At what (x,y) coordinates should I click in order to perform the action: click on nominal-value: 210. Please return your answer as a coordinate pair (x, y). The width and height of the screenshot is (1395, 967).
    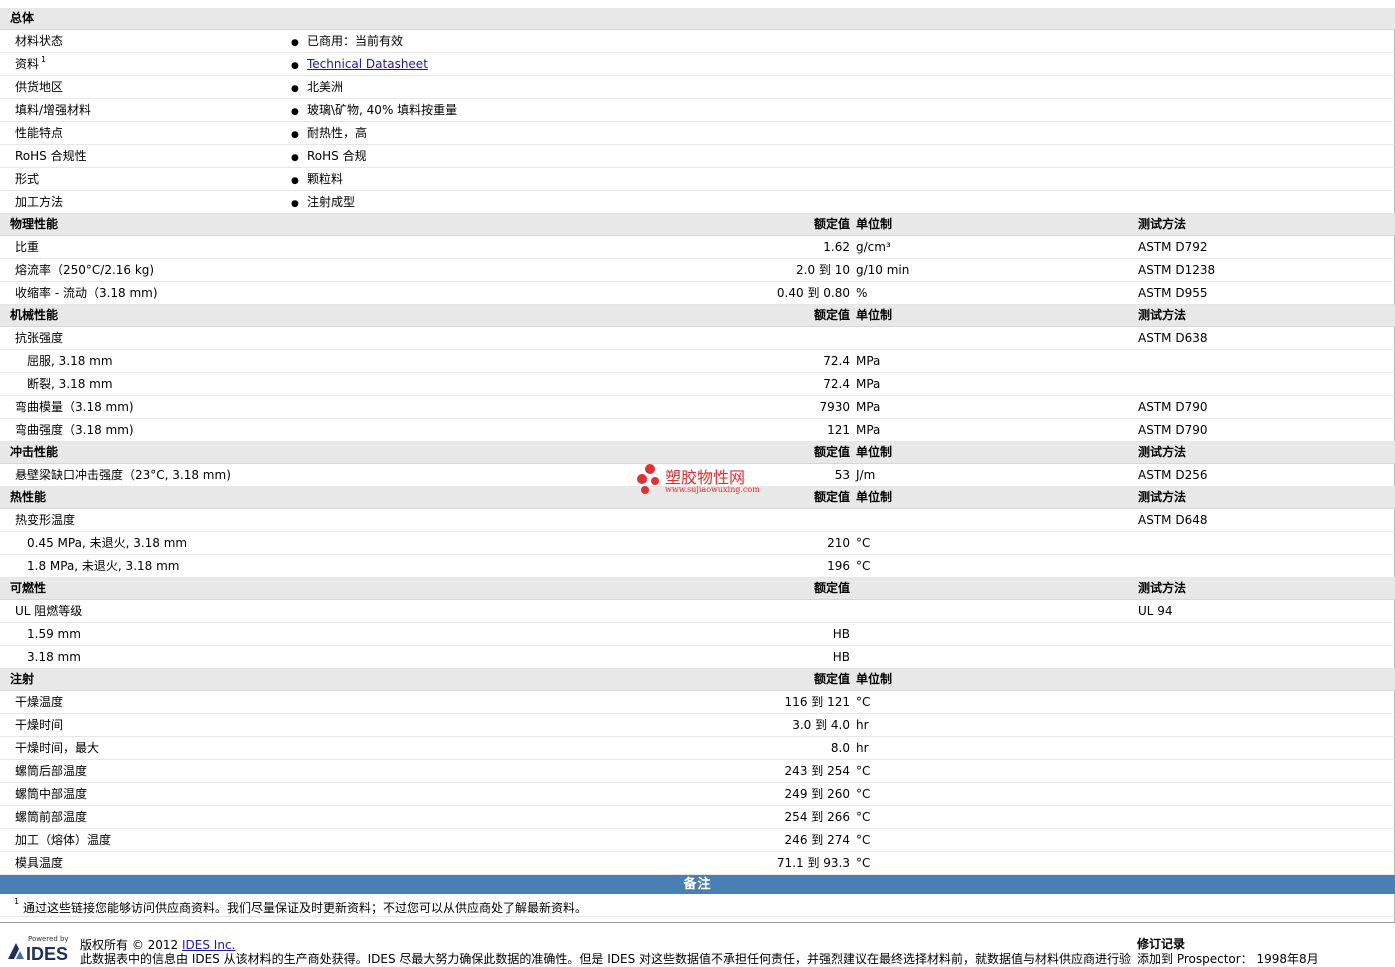
    Looking at the image, I should click on (838, 543).